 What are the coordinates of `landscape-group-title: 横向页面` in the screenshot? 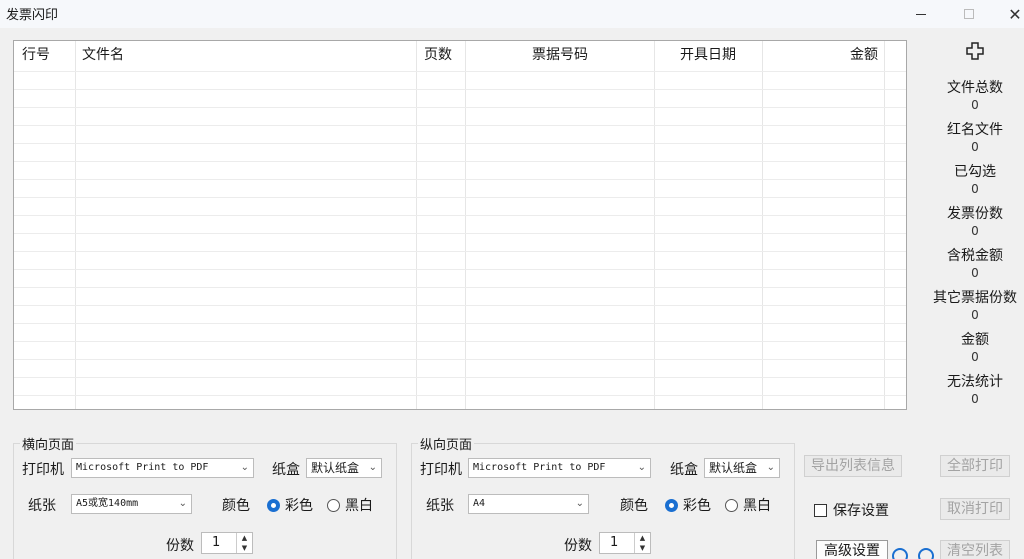 It's located at (48, 443).